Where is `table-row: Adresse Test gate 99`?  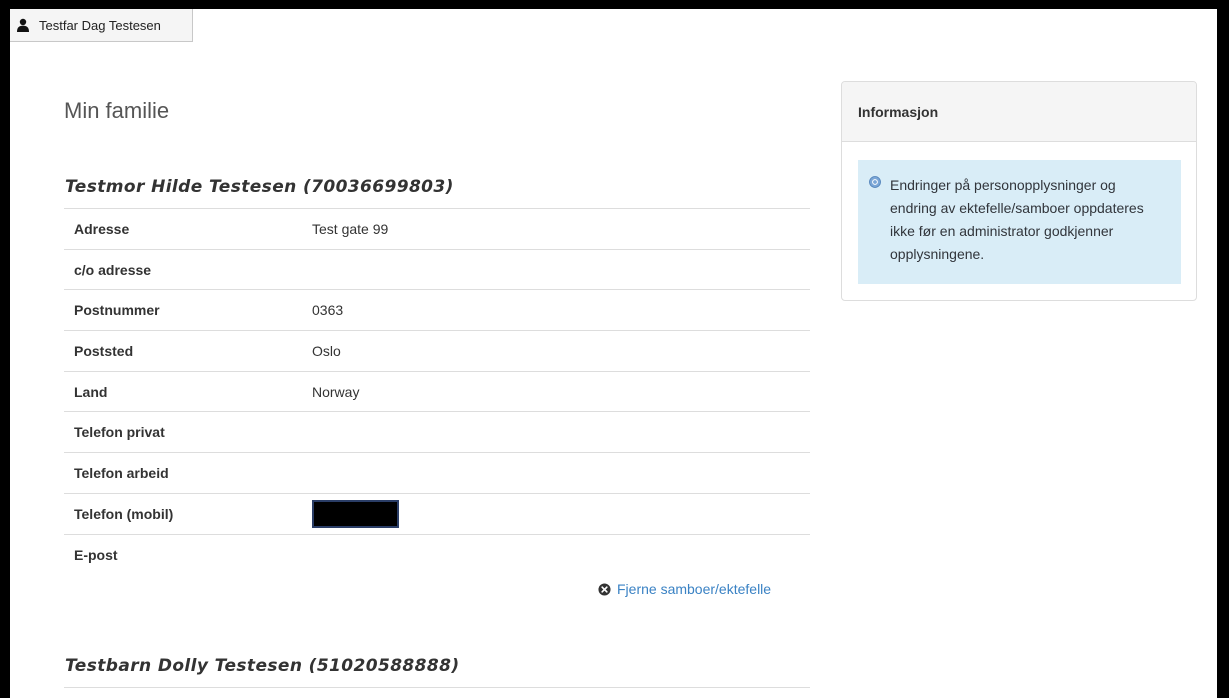 table-row: Adresse Test gate 99 is located at coordinates (437, 229).